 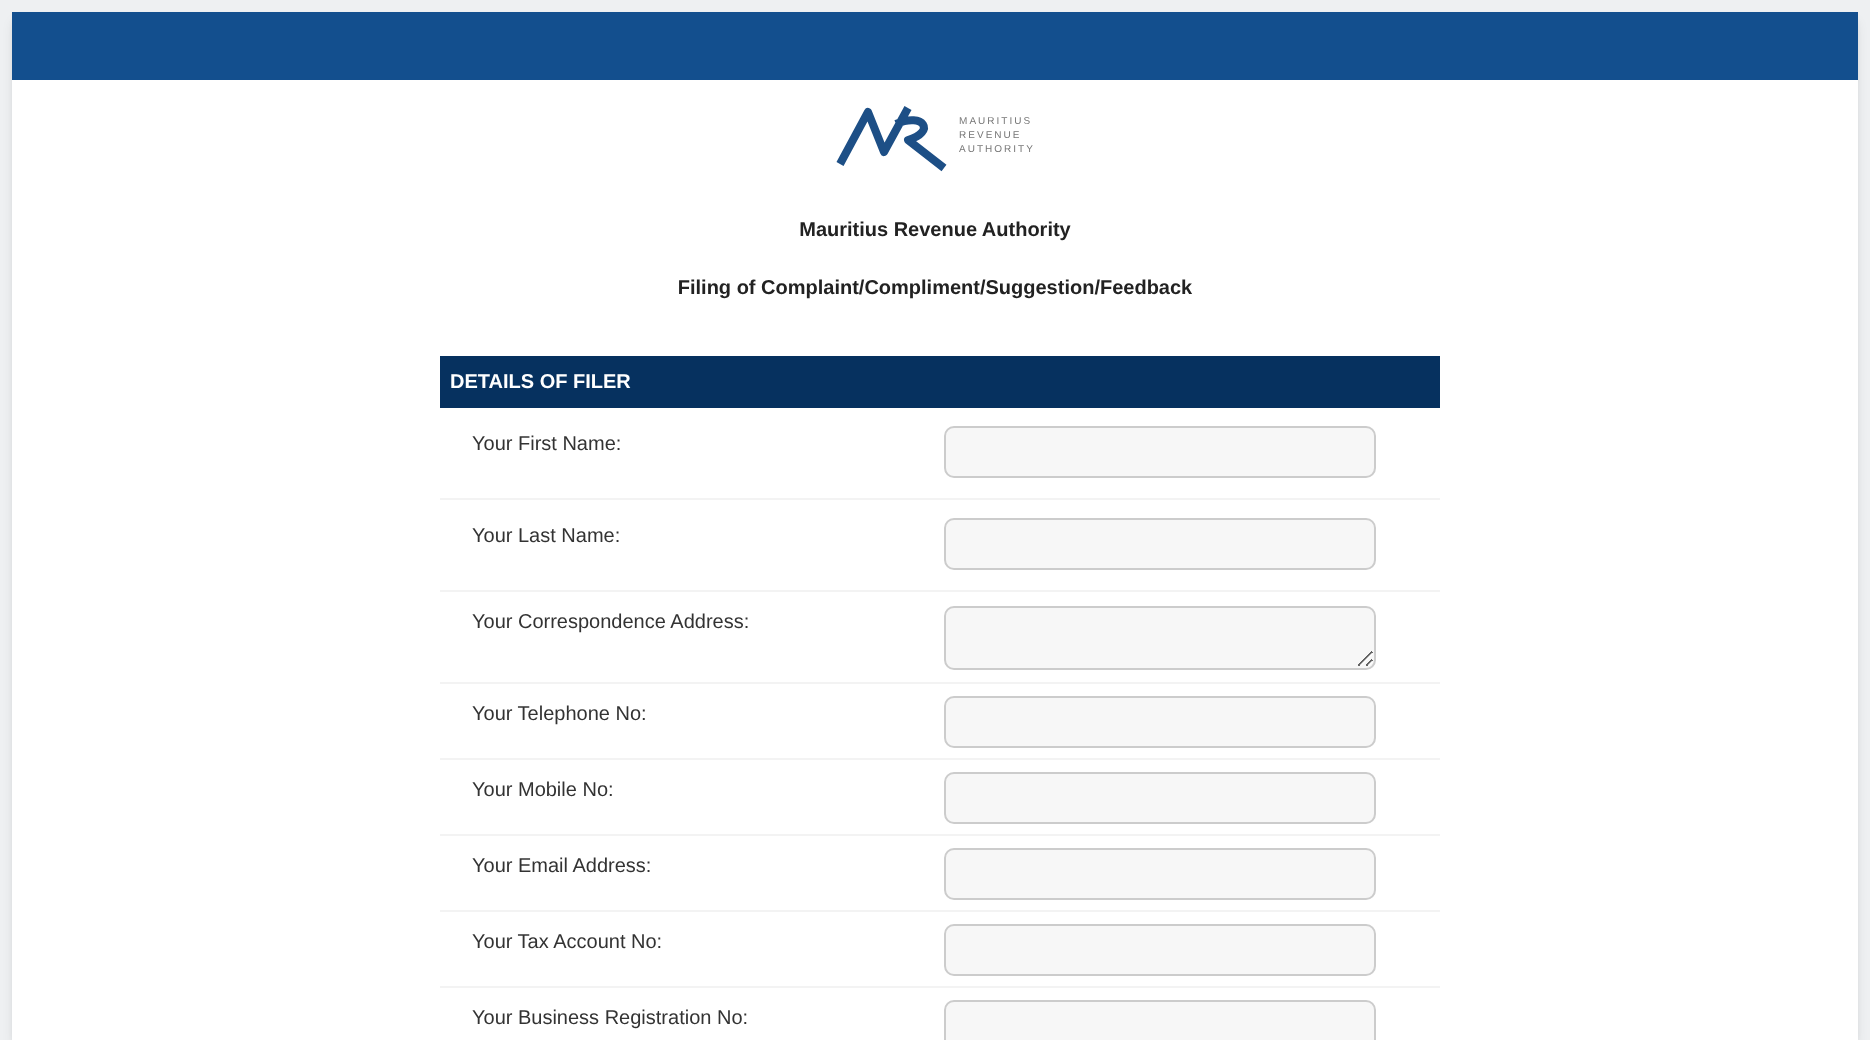 What do you see at coordinates (935, 232) in the screenshot?
I see `page-title: Mauritius Revenue Authority` at bounding box center [935, 232].